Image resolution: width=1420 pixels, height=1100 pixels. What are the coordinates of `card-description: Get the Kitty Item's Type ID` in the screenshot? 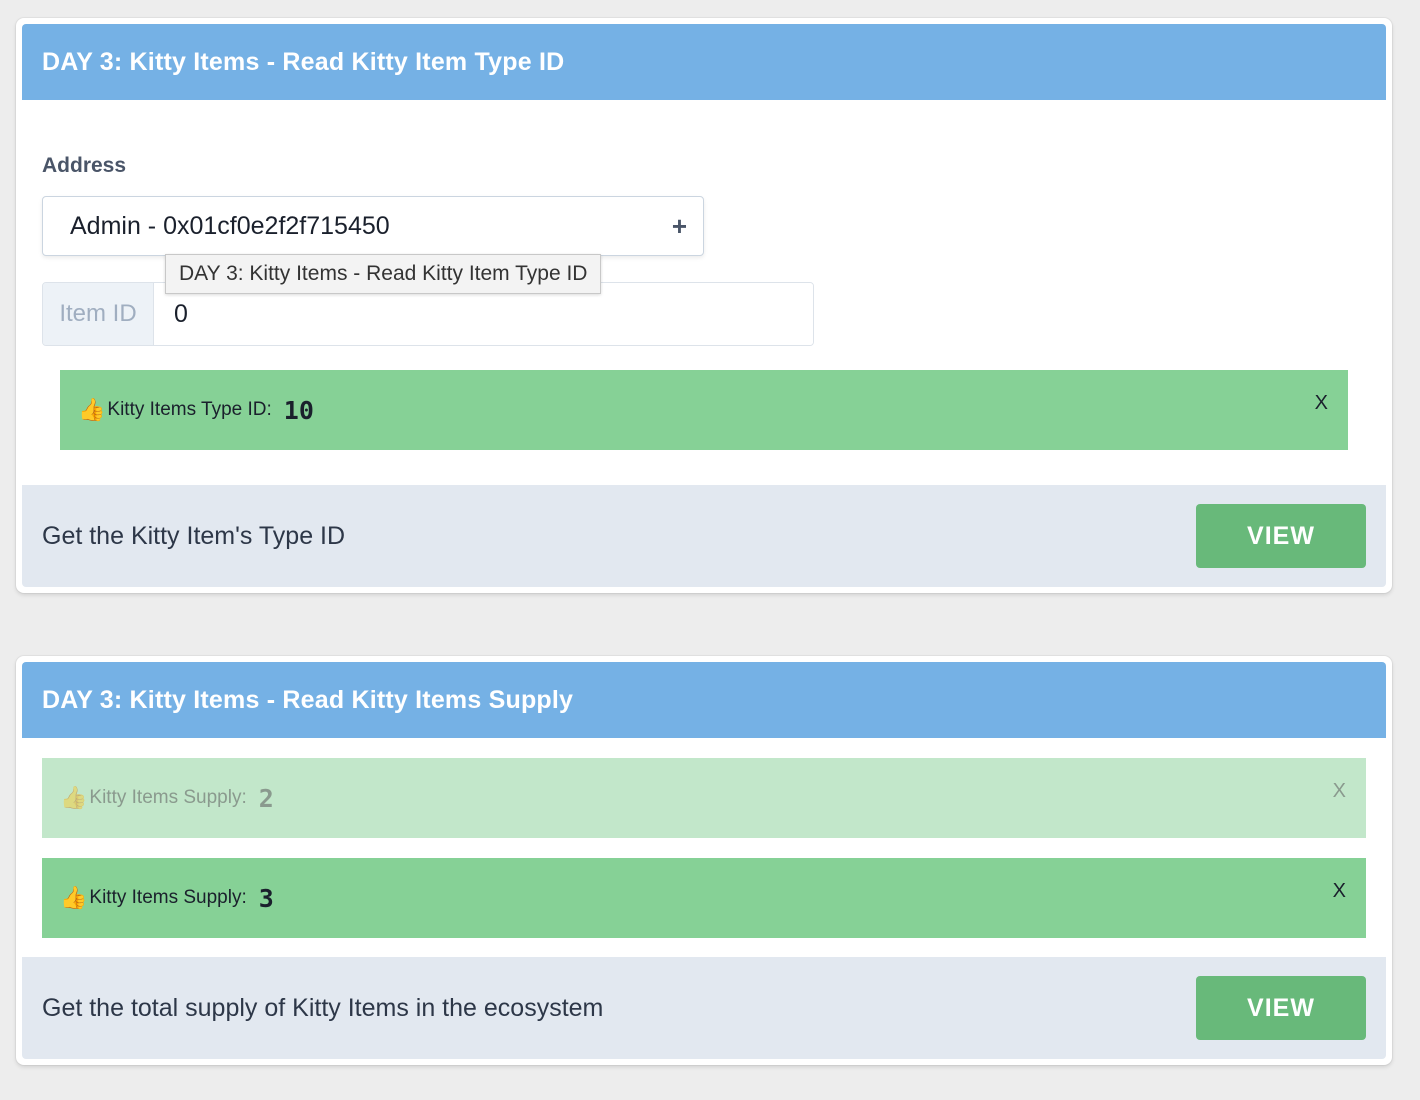 It's located at (194, 535).